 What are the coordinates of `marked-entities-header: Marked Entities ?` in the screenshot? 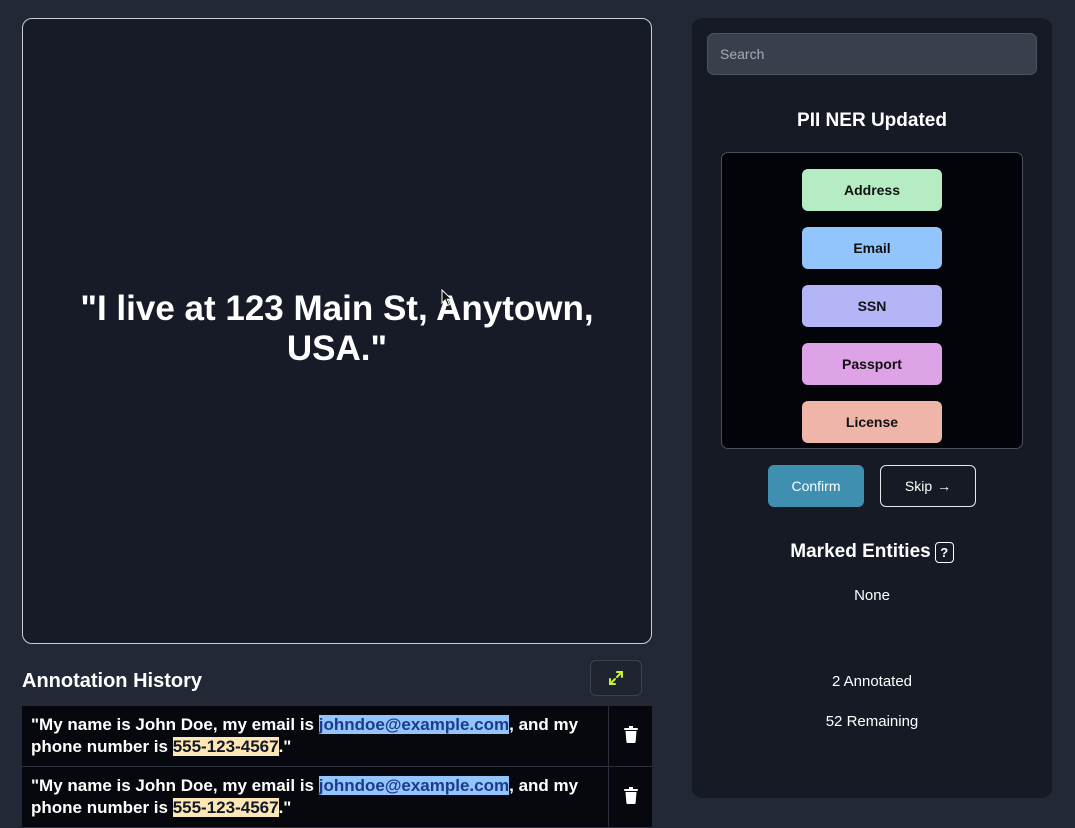 It's located at (872, 552).